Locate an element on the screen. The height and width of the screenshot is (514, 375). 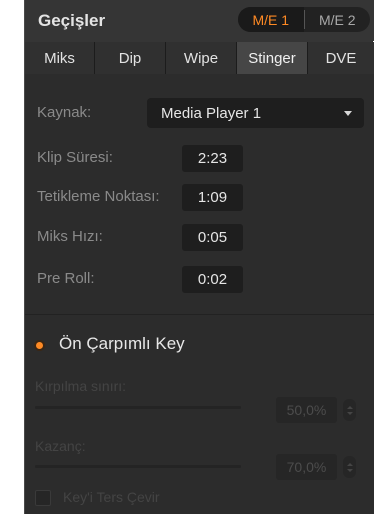
me2-button: M/E 2 is located at coordinates (338, 19).